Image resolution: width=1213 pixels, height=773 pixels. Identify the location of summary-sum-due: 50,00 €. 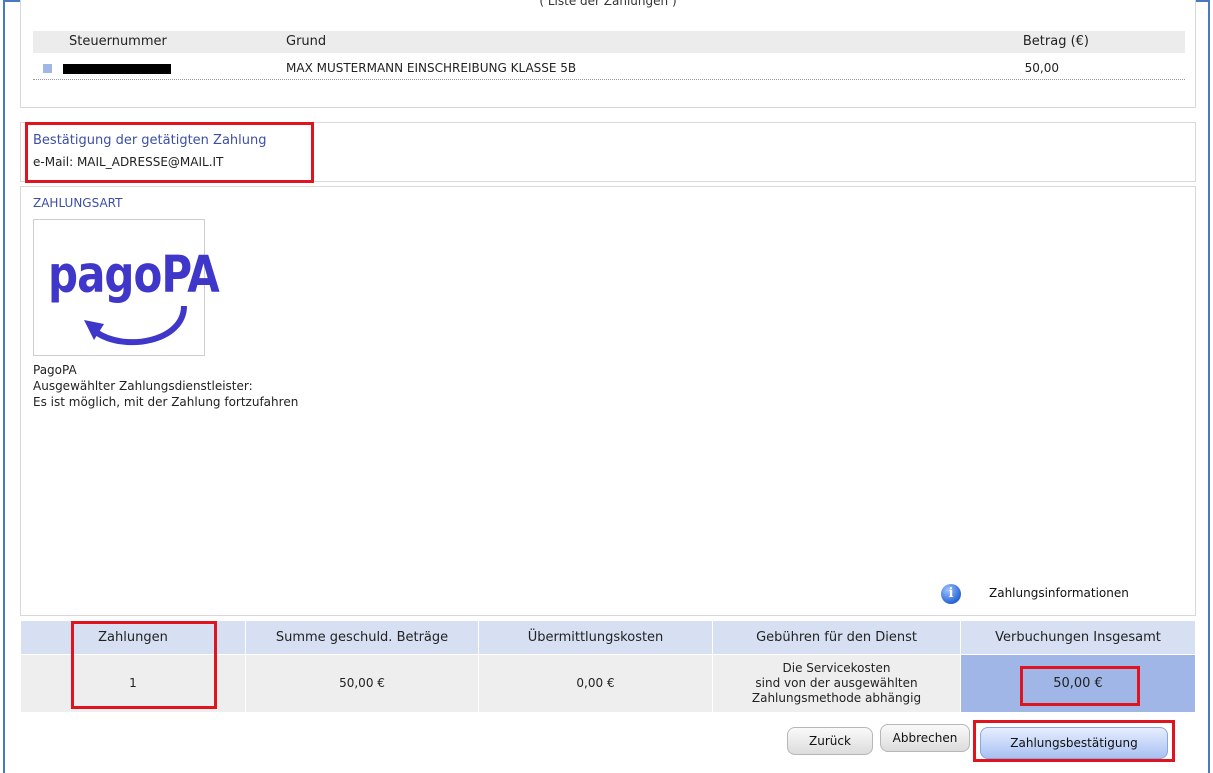
(362, 683).